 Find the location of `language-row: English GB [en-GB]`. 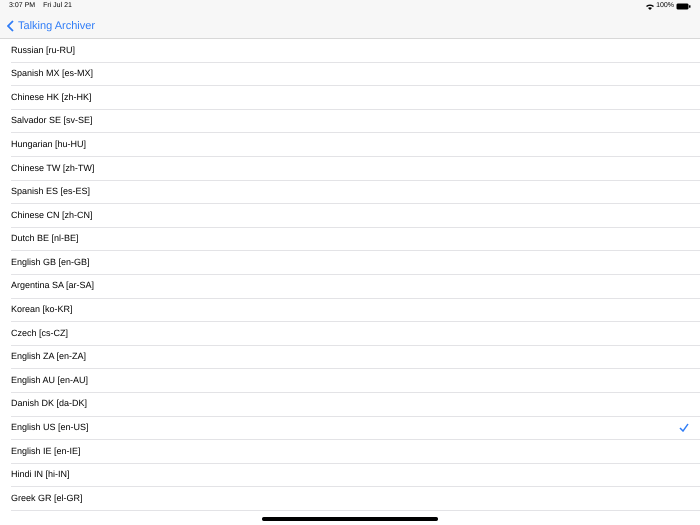

language-row: English GB [en-GB] is located at coordinates (355, 263).